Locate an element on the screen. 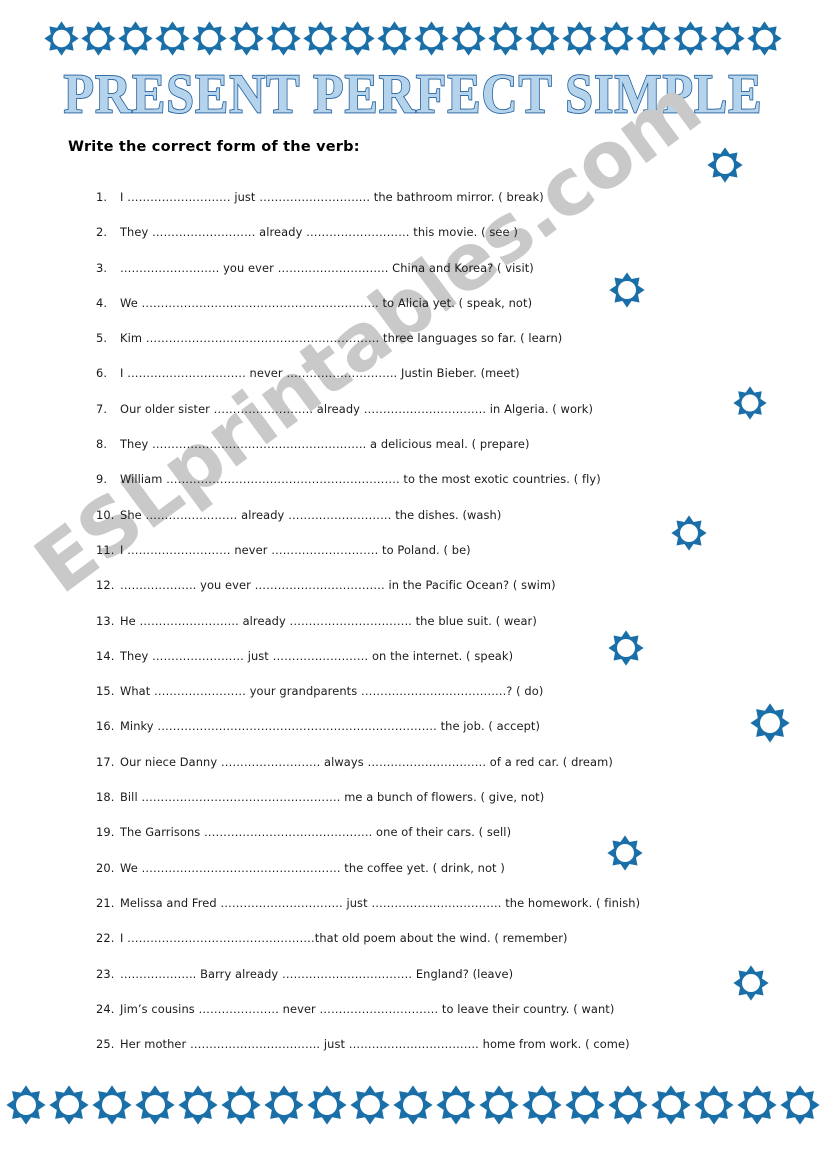  exercise-number: 11. is located at coordinates (105, 549).